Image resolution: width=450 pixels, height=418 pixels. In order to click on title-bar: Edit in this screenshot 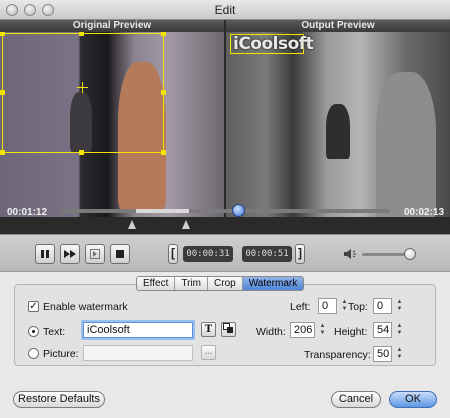, I will do `click(225, 10)`.